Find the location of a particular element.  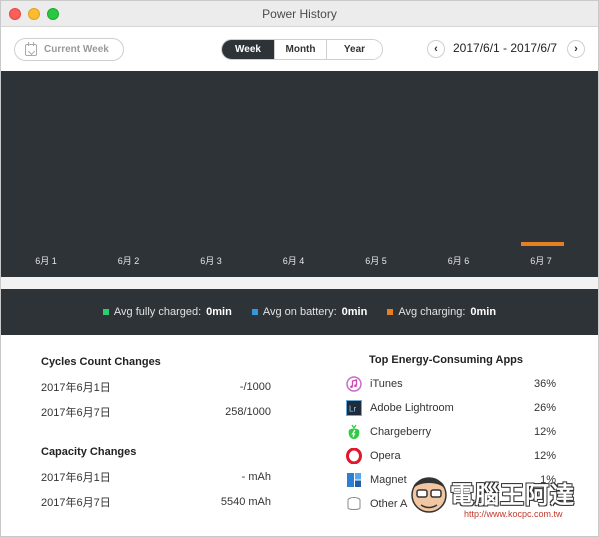

chevron-right-icon: › is located at coordinates (576, 49).